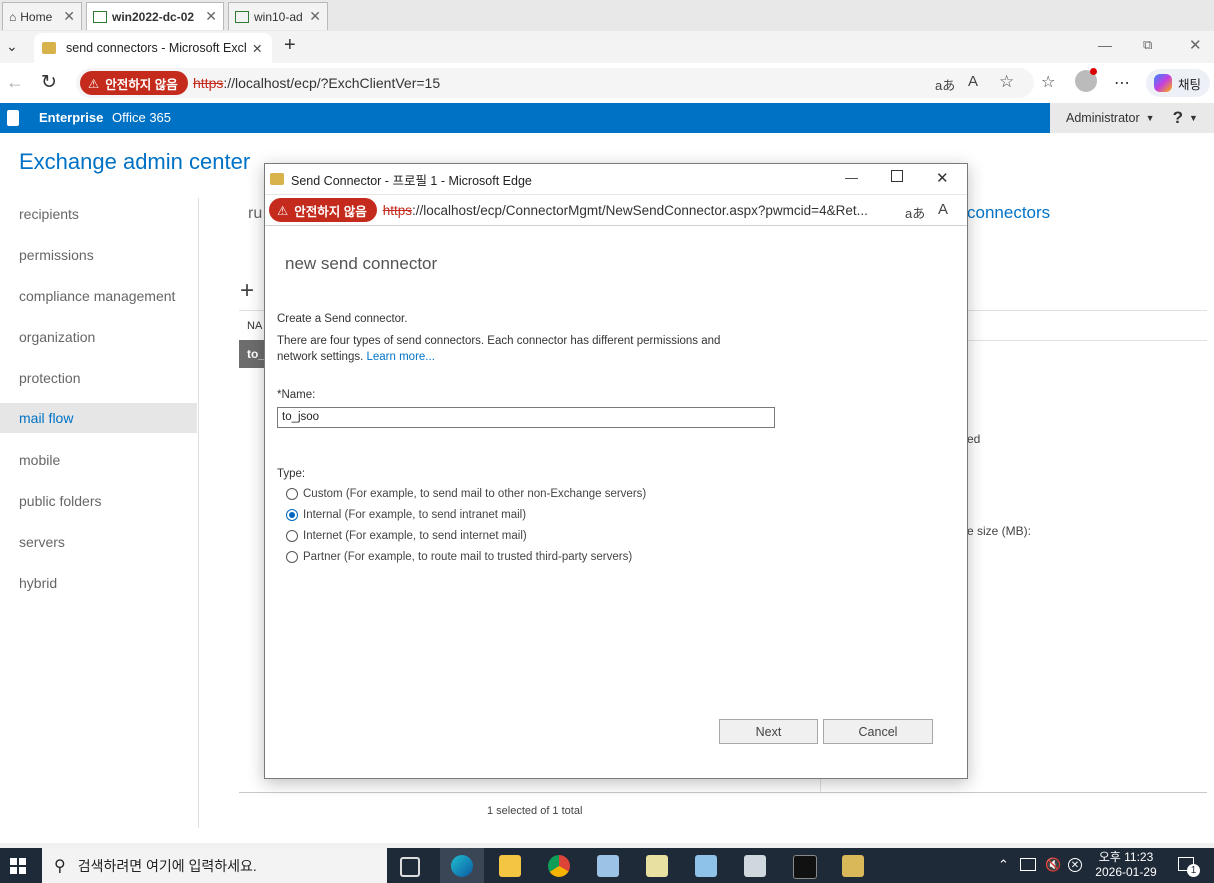 Image resolution: width=1214 pixels, height=883 pixels. What do you see at coordinates (332, 83) in the screenshot?
I see `url-rest: ://localhost/ecp/?ExchClientVer=15` at bounding box center [332, 83].